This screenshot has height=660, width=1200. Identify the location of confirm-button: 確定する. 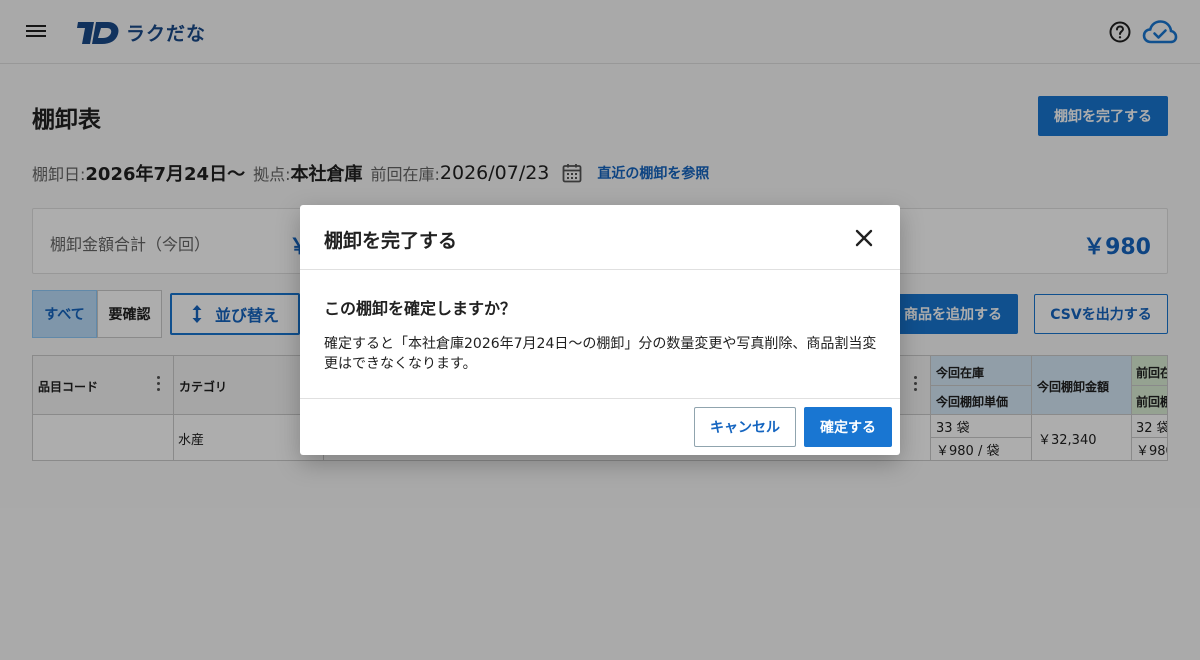
(848, 427).